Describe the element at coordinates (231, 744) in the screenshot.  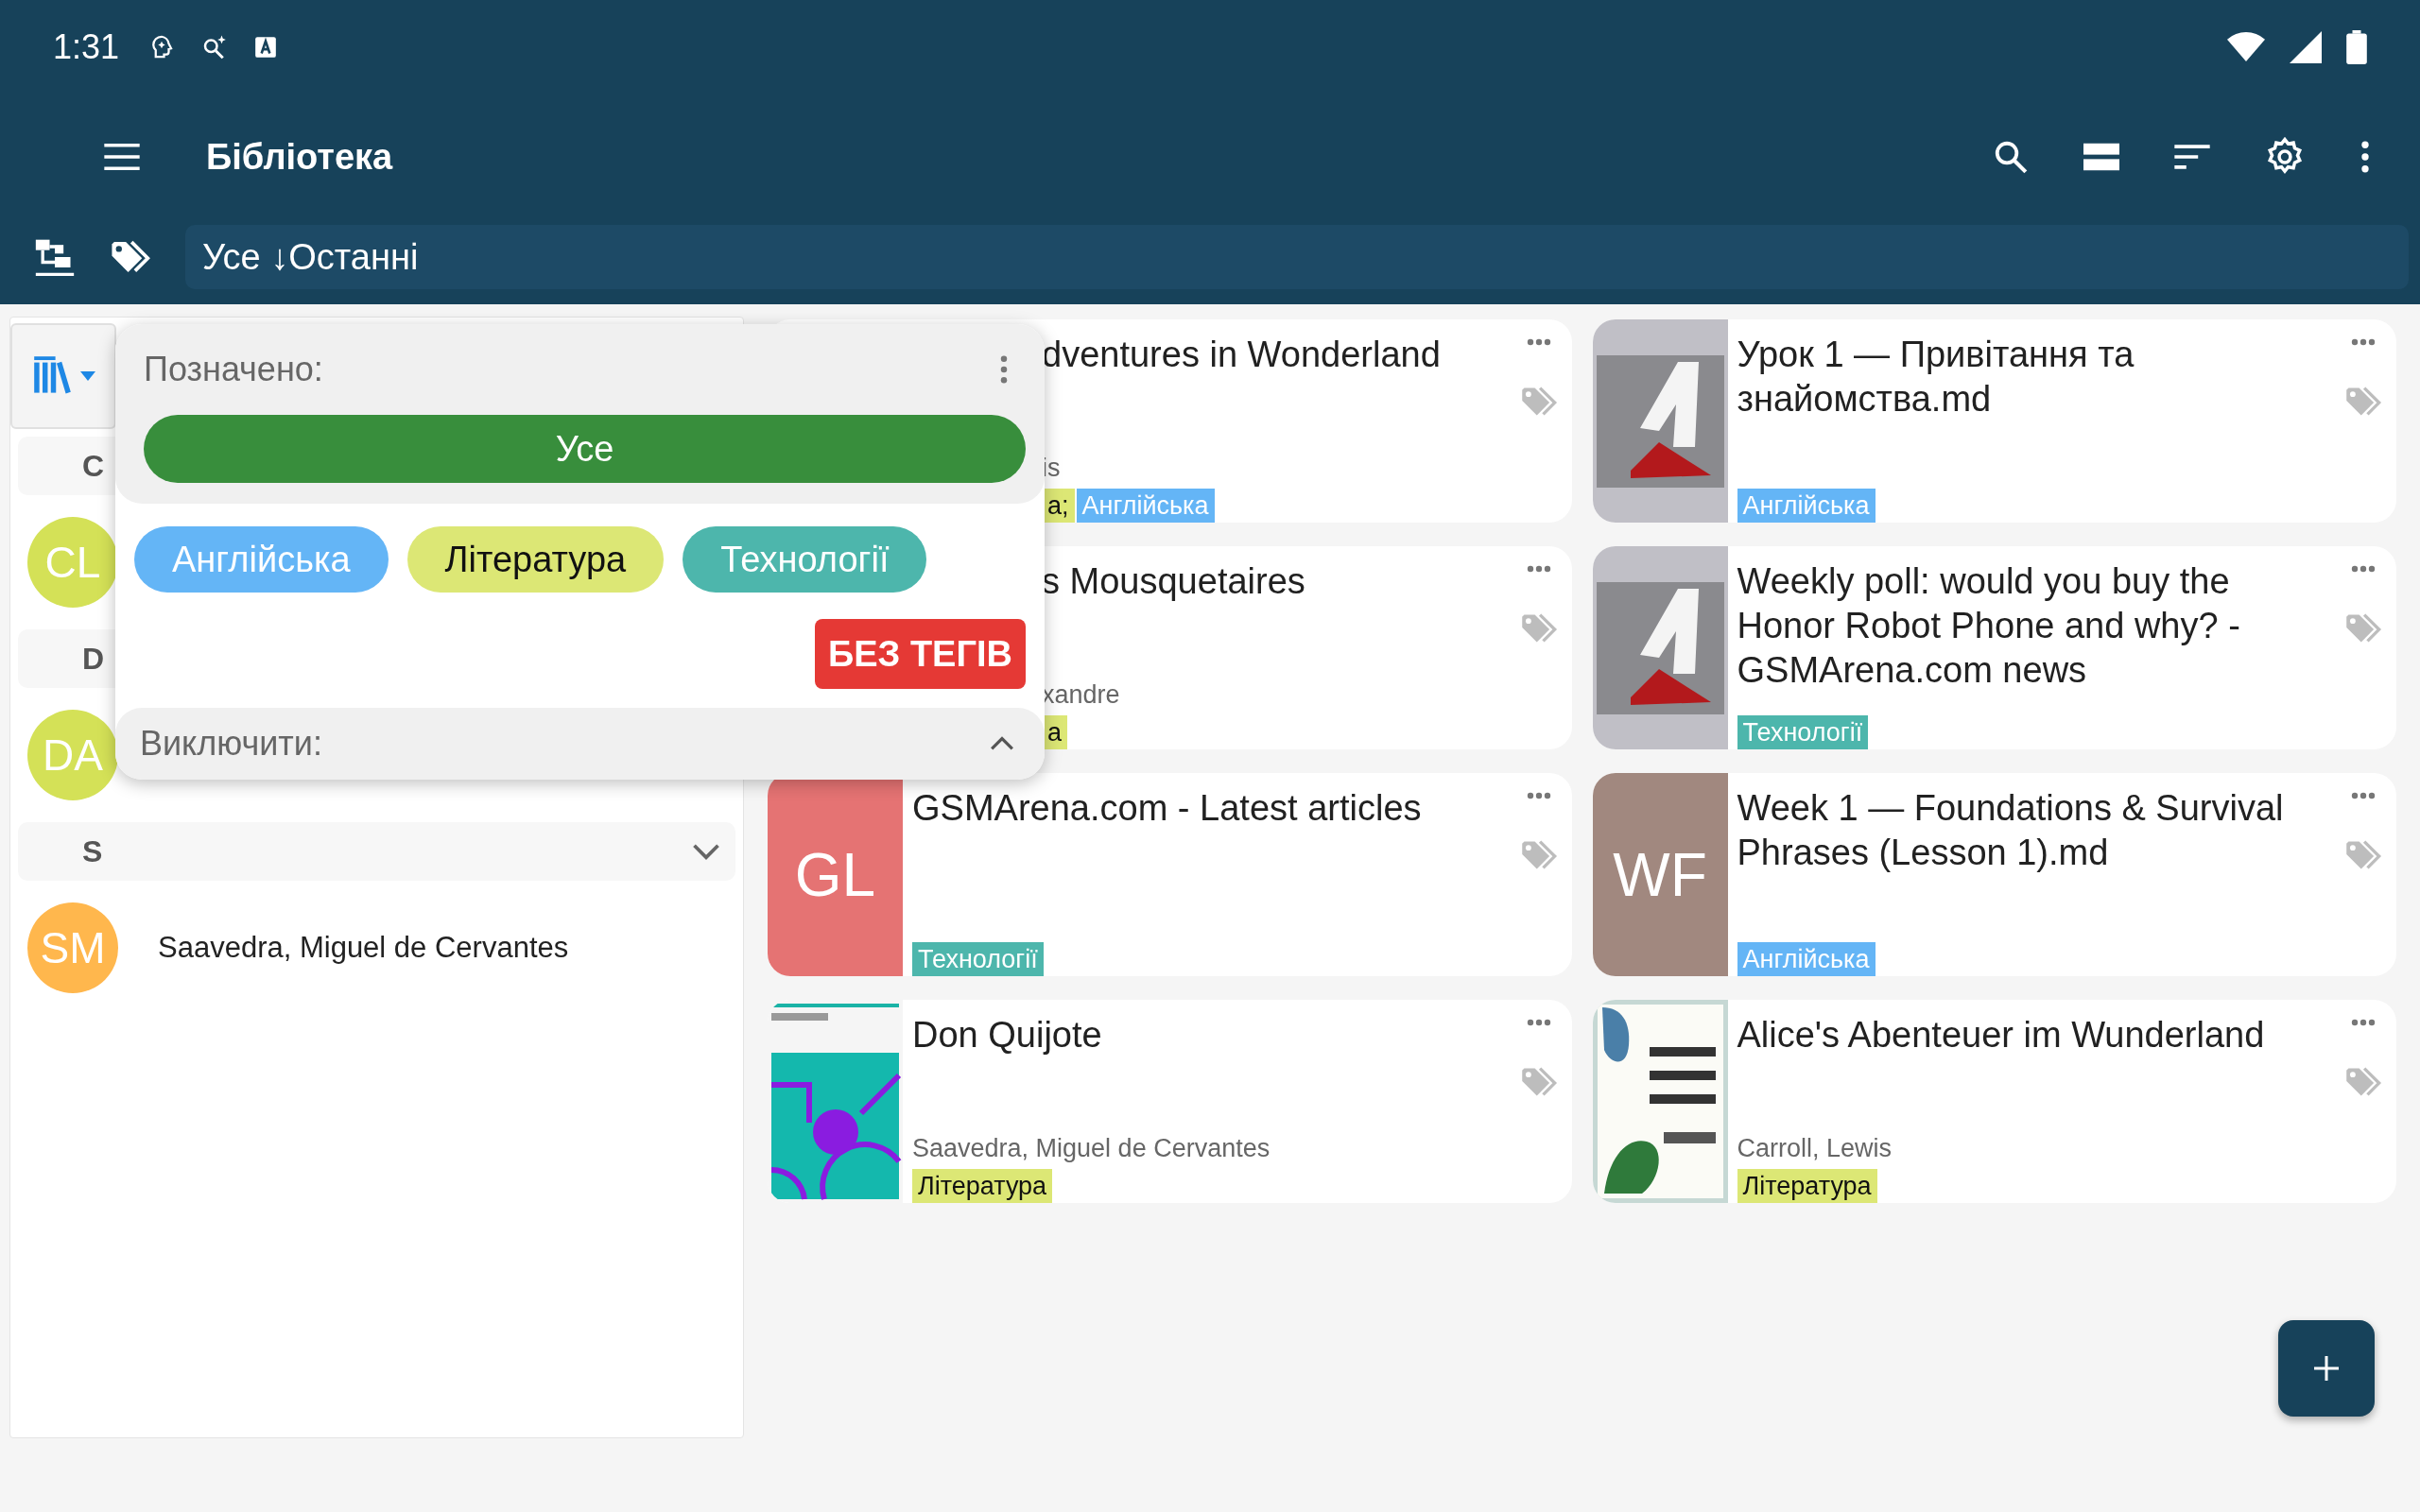
I see `exclude-label: Виключити:` at that location.